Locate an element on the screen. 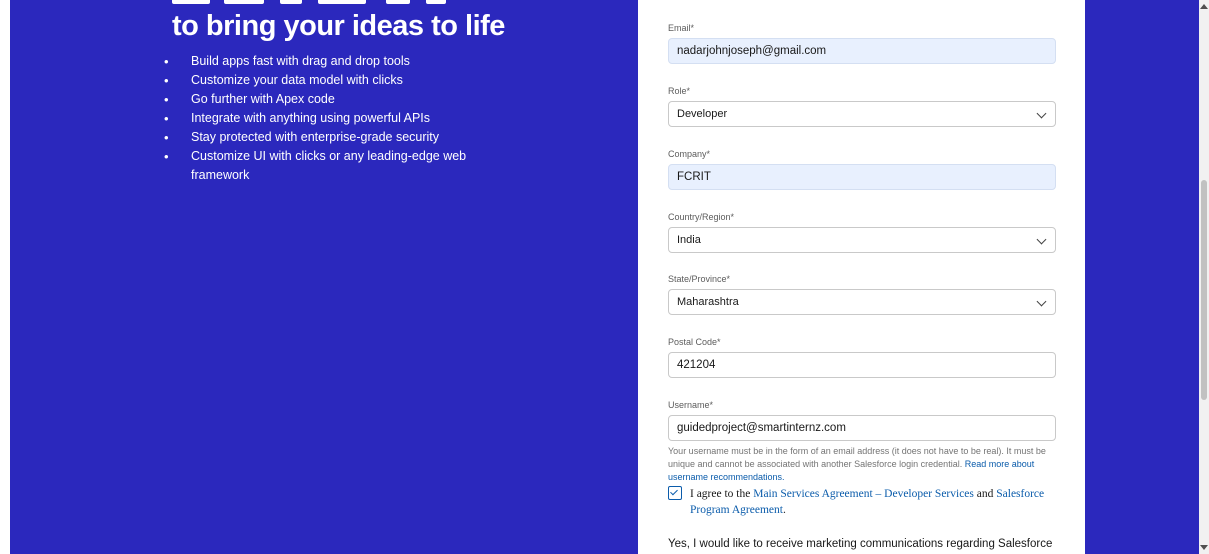 The image size is (1209, 554). state-label: State/Province* is located at coordinates (699, 279).